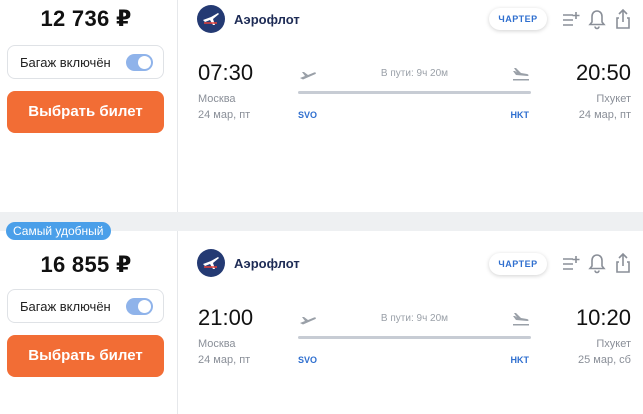 The width and height of the screenshot is (643, 414). I want to click on arrival-info: Пхукет 24 мар, пт, so click(605, 107).